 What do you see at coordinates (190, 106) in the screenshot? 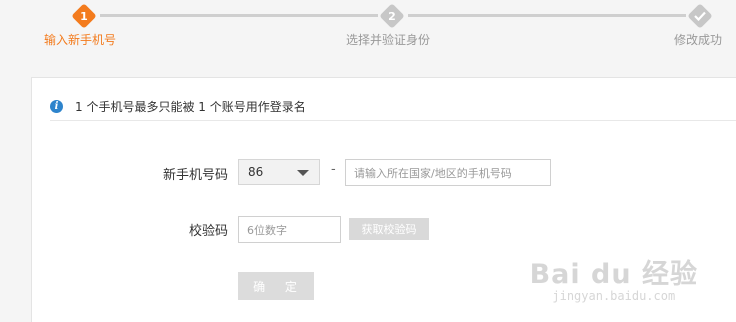
I see `notice-text: 1 个手机号最多只能被 1 个账号用作登录名` at bounding box center [190, 106].